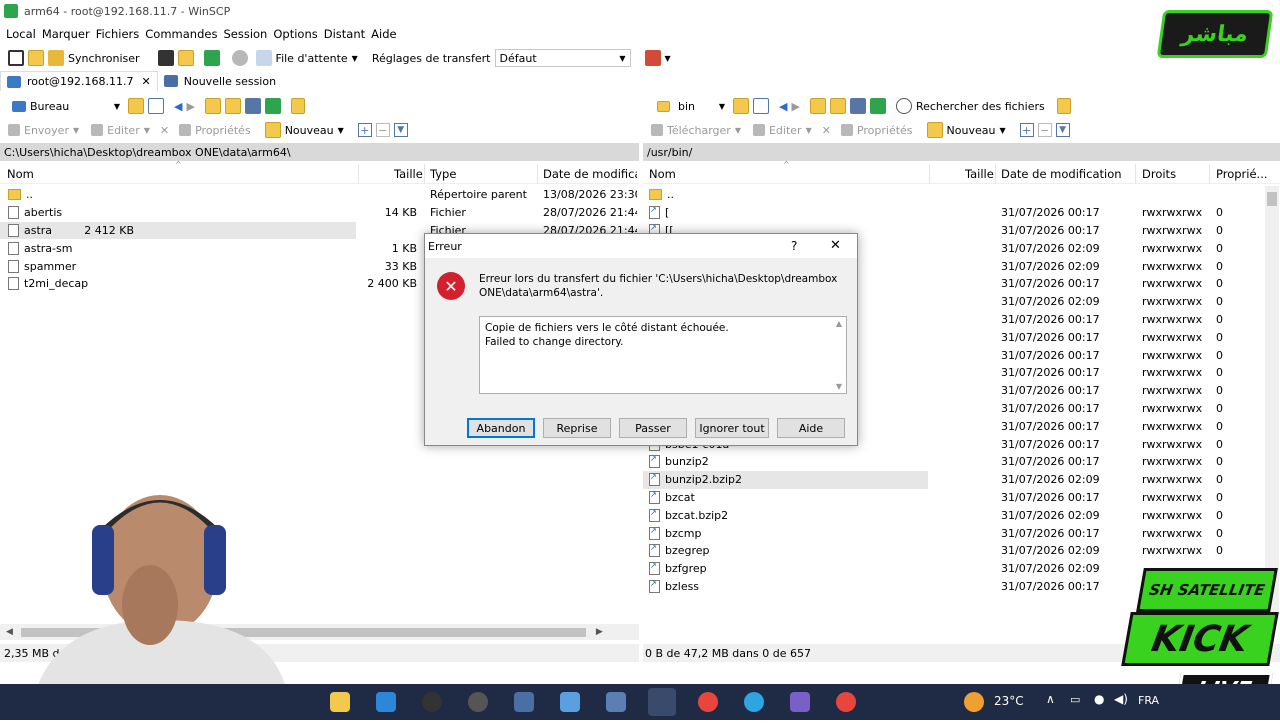  Describe the element at coordinates (245, 34) in the screenshot. I see `menu-session: Session` at that location.